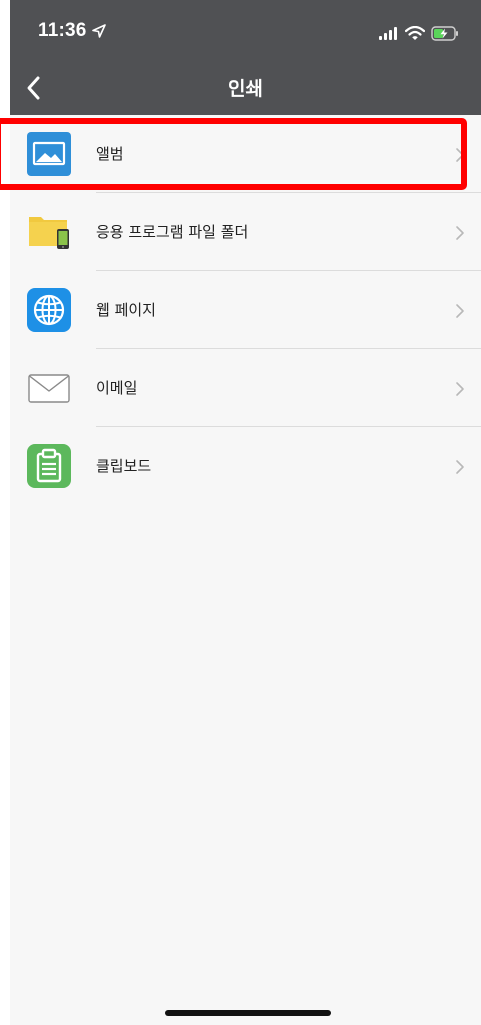  What do you see at coordinates (245, 30) in the screenshot?
I see `status-bar: 11:36` at bounding box center [245, 30].